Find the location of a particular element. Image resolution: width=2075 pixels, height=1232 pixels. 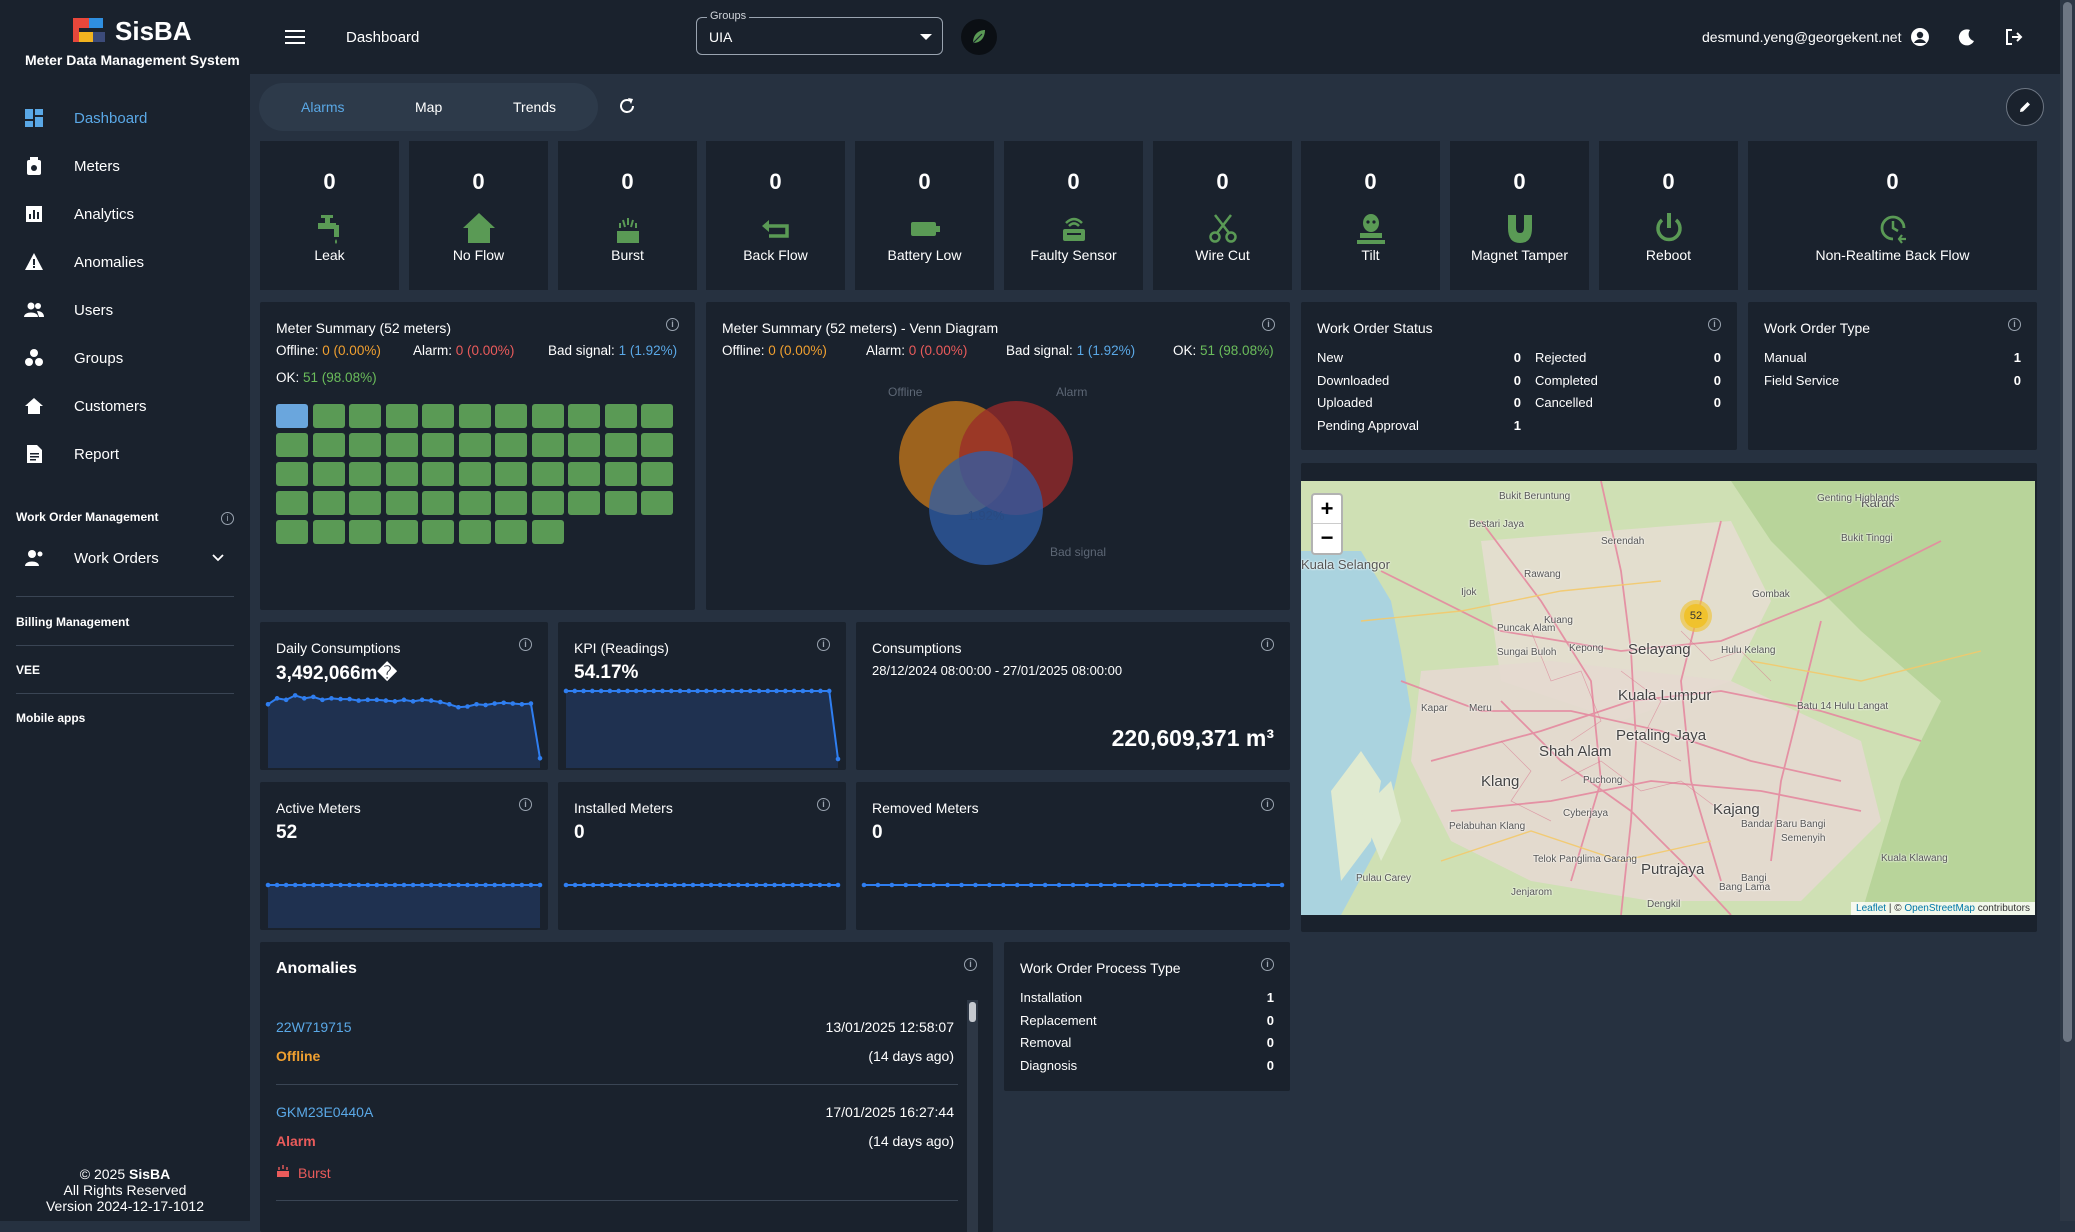

sidebar-item-customers: Customers is located at coordinates (125, 406).